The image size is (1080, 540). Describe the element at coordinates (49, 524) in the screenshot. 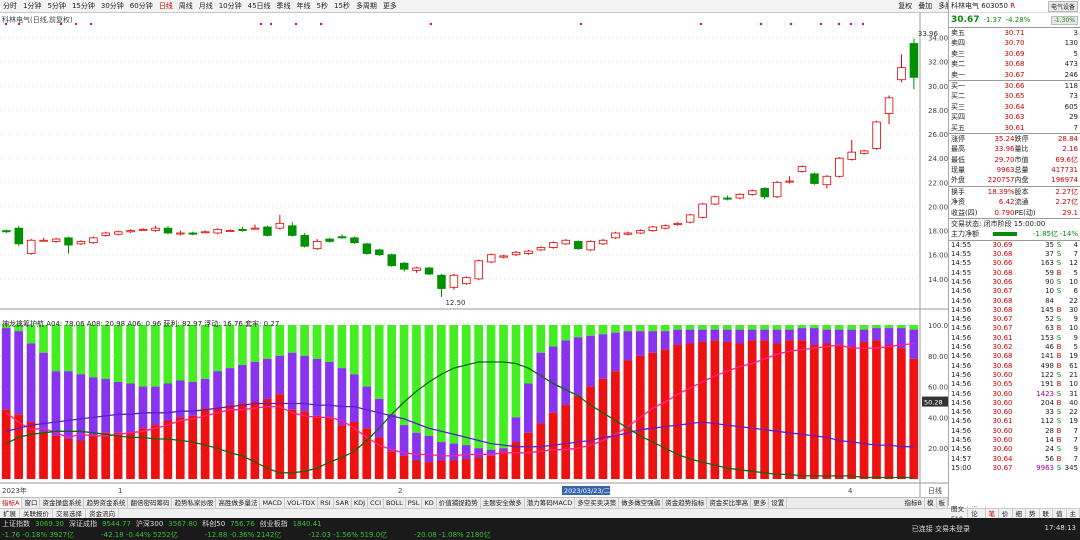

I see `index-quote: 3069.30` at that location.